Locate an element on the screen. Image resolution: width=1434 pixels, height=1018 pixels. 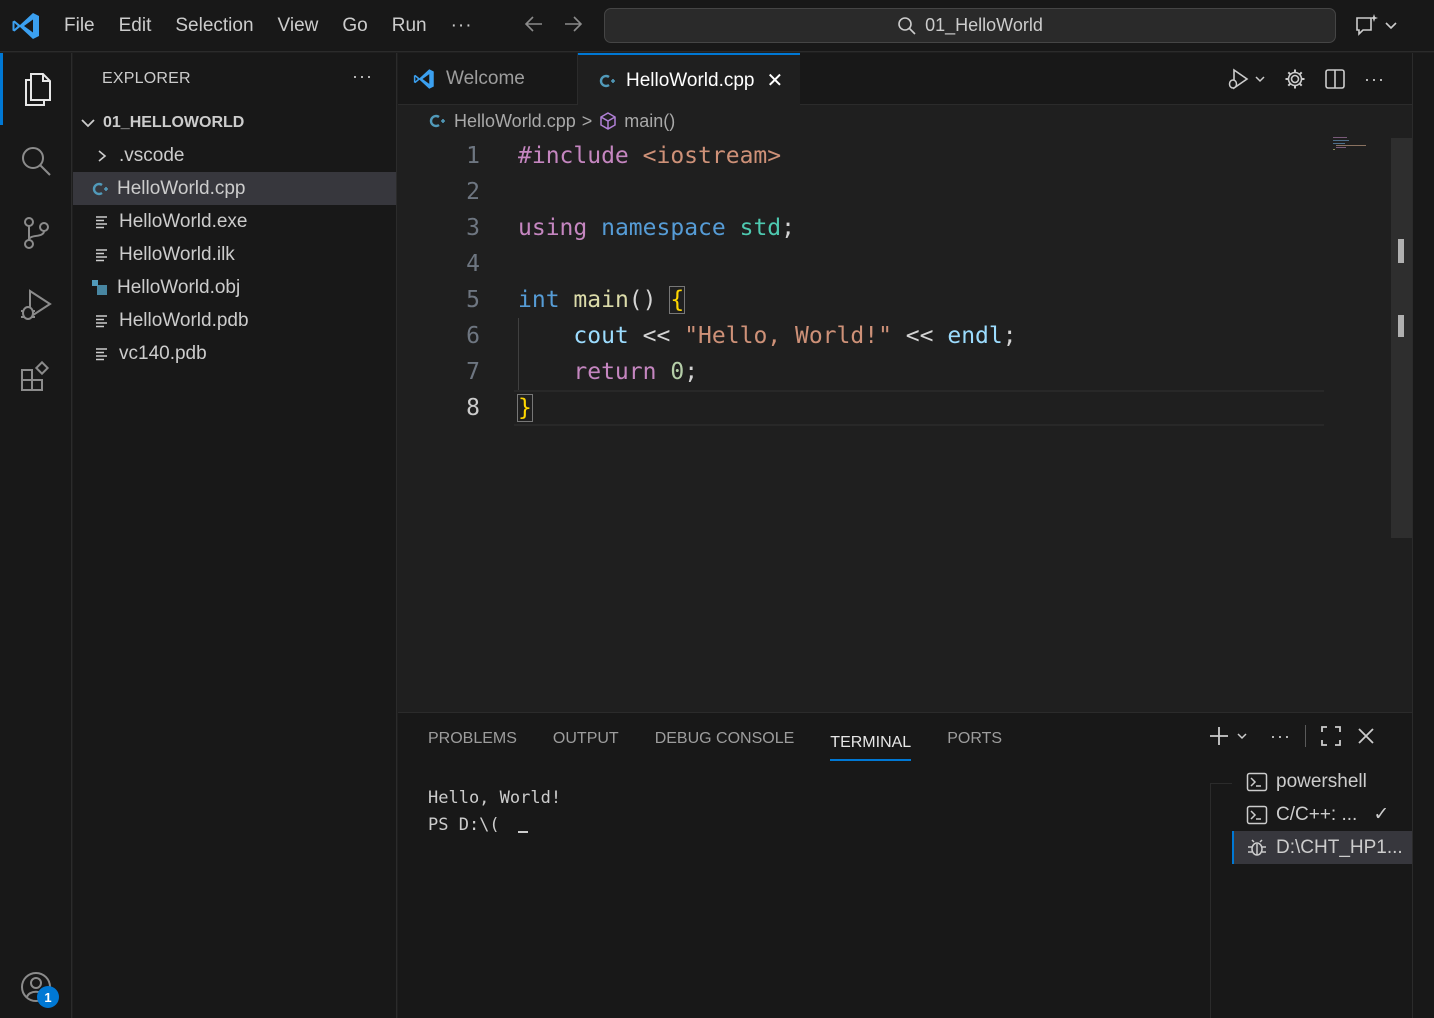
tree-item-helloworld-exe: HelloWorld.exe is located at coordinates (234, 221).